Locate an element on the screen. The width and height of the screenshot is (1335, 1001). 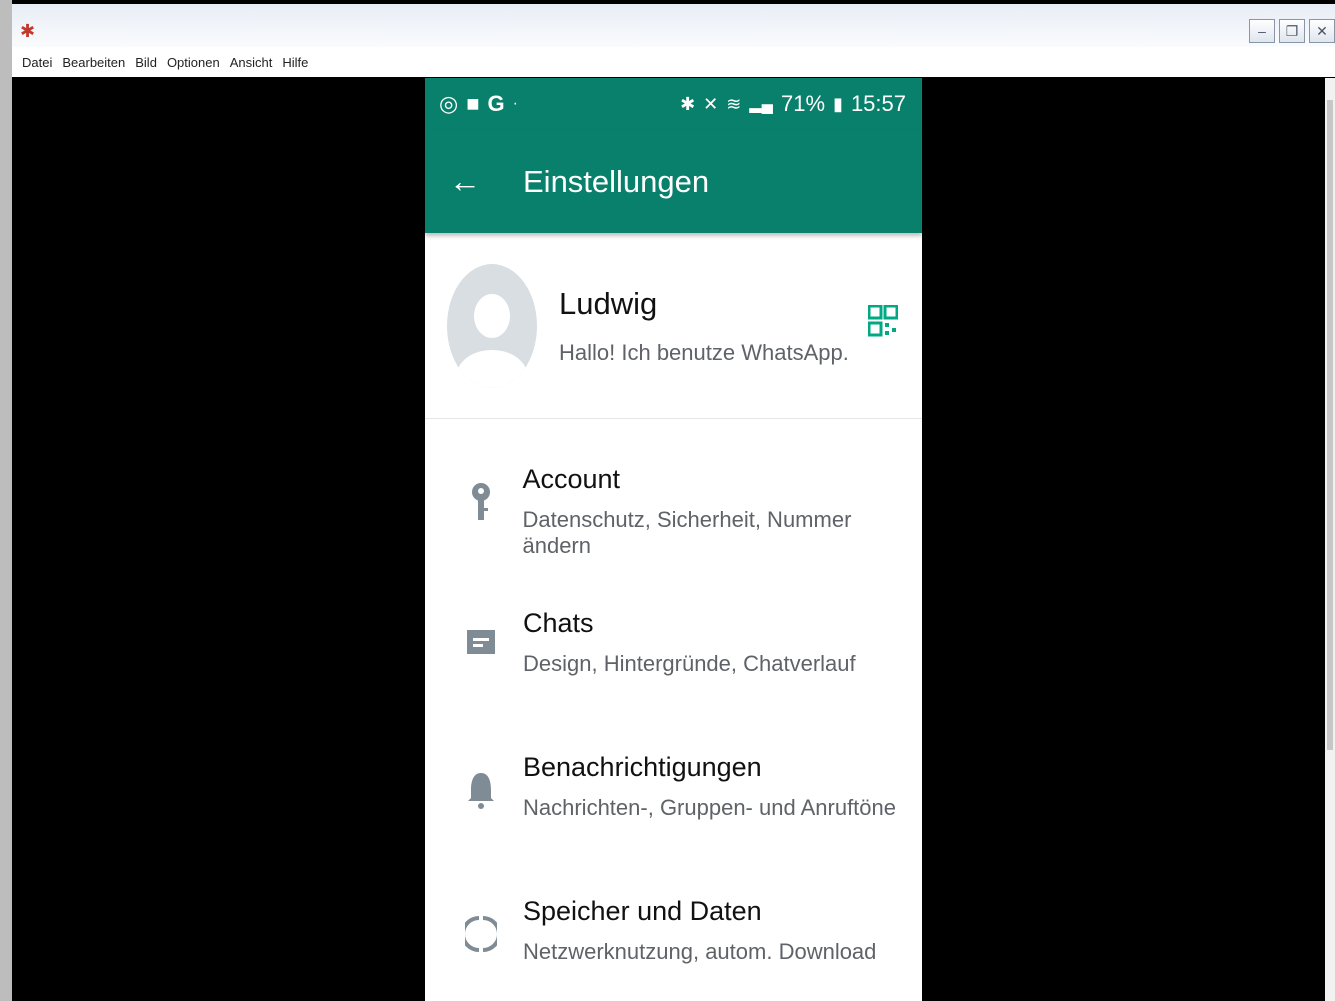
chats-title: Chats is located at coordinates (558, 623).